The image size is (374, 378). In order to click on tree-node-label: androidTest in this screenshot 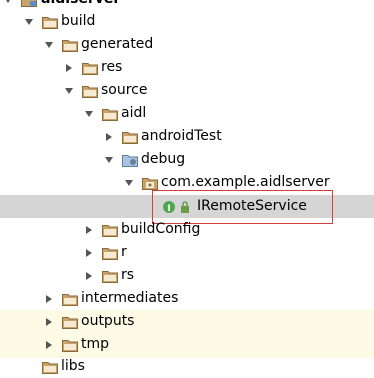, I will do `click(181, 136)`.